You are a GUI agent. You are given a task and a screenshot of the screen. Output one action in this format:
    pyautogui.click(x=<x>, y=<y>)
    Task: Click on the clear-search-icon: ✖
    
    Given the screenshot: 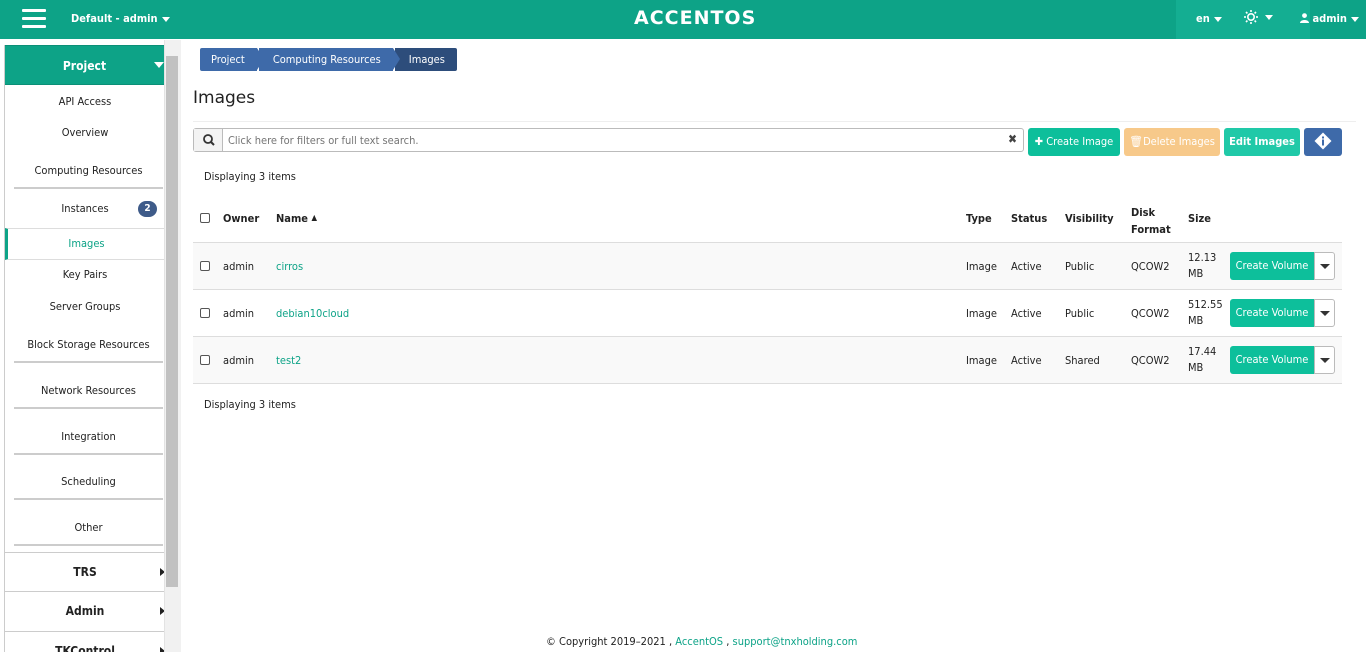 What is the action you would take?
    pyautogui.click(x=1012, y=139)
    